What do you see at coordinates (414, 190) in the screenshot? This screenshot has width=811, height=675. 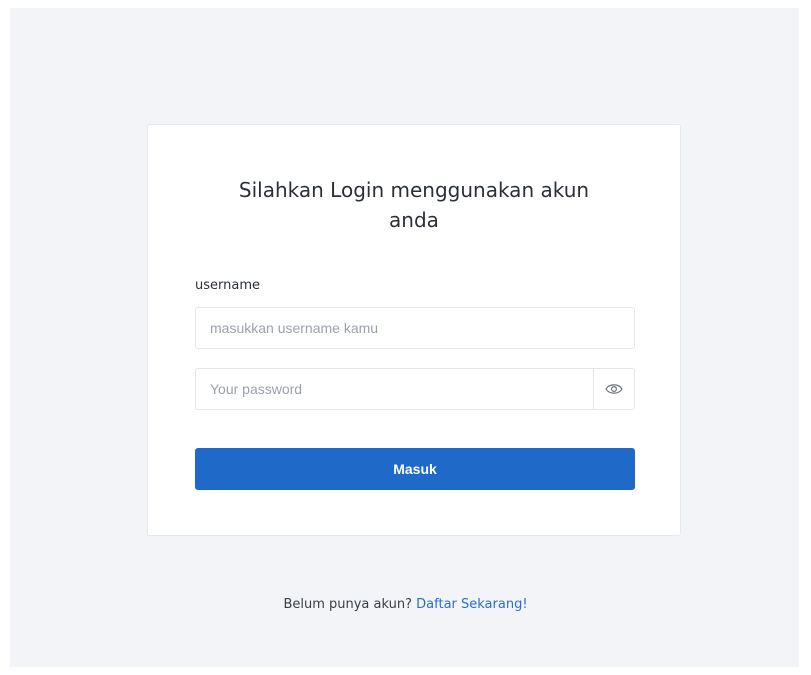 I see `login-title-line-1: Silahkan Login menggunakan akun` at bounding box center [414, 190].